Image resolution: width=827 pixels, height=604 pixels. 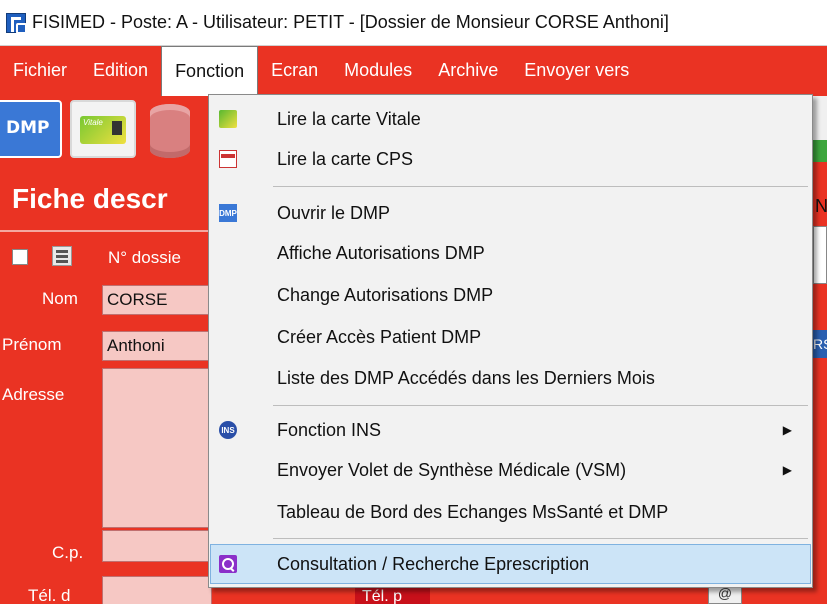 What do you see at coordinates (33, 394) in the screenshot?
I see `adresse-label: Adresse` at bounding box center [33, 394].